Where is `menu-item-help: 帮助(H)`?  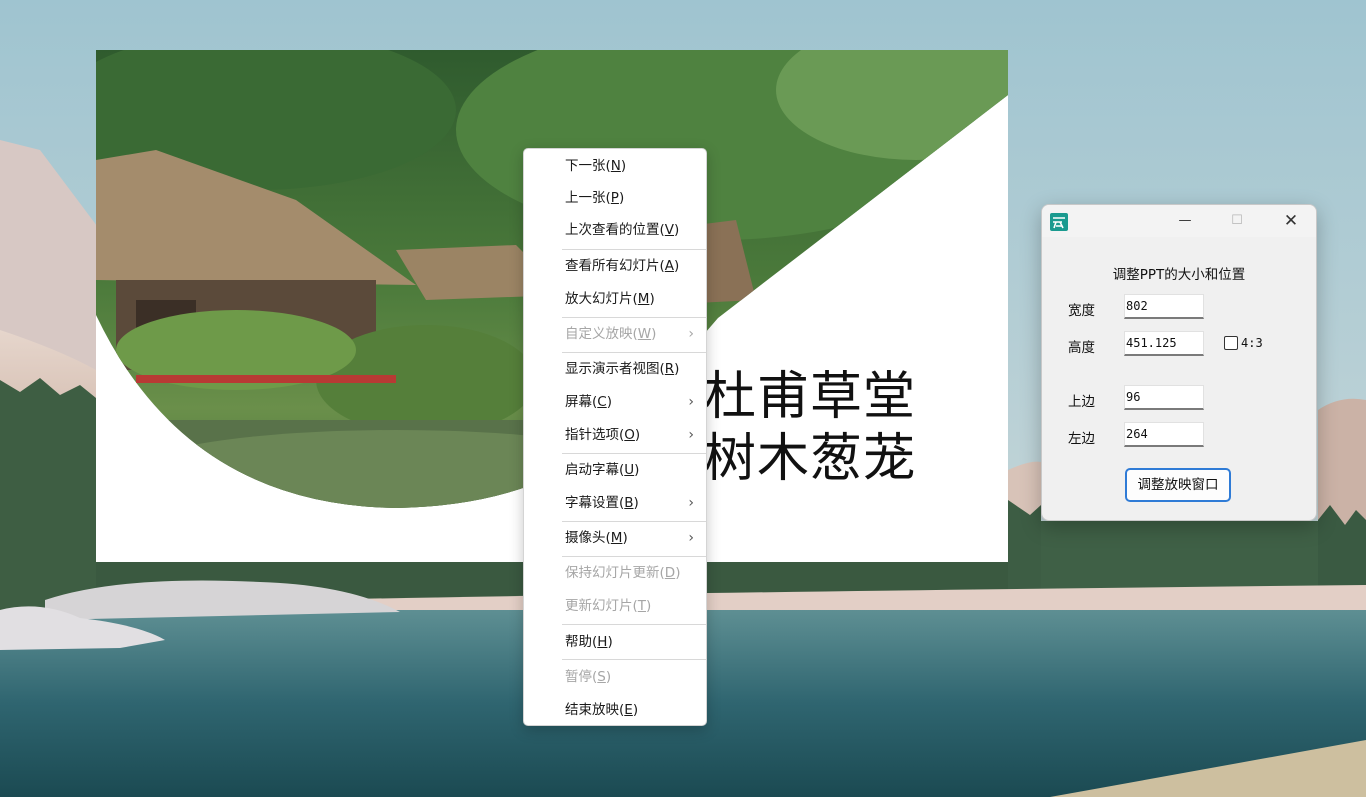 menu-item-help: 帮助(H) is located at coordinates (615, 642).